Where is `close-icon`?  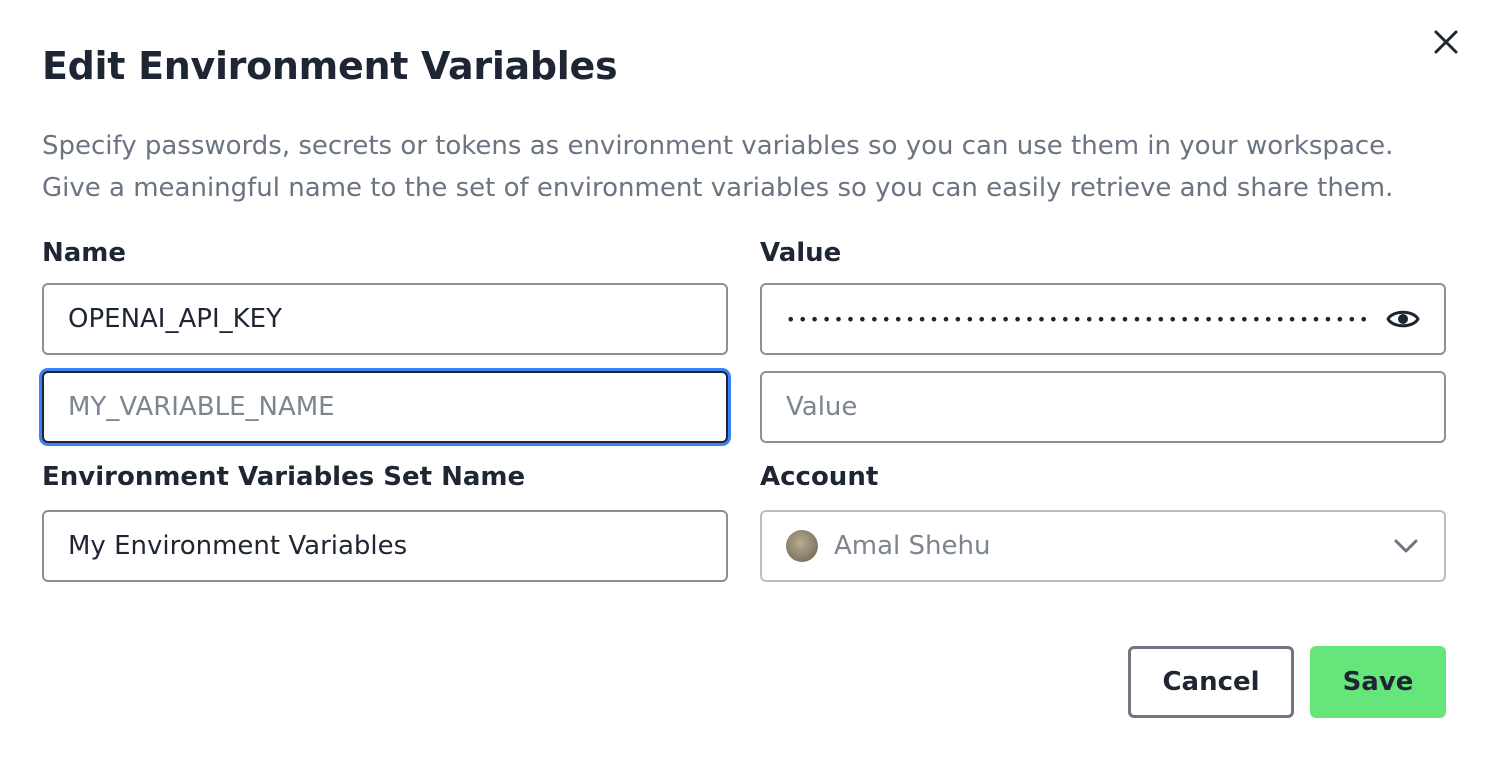
close-icon is located at coordinates (1446, 42).